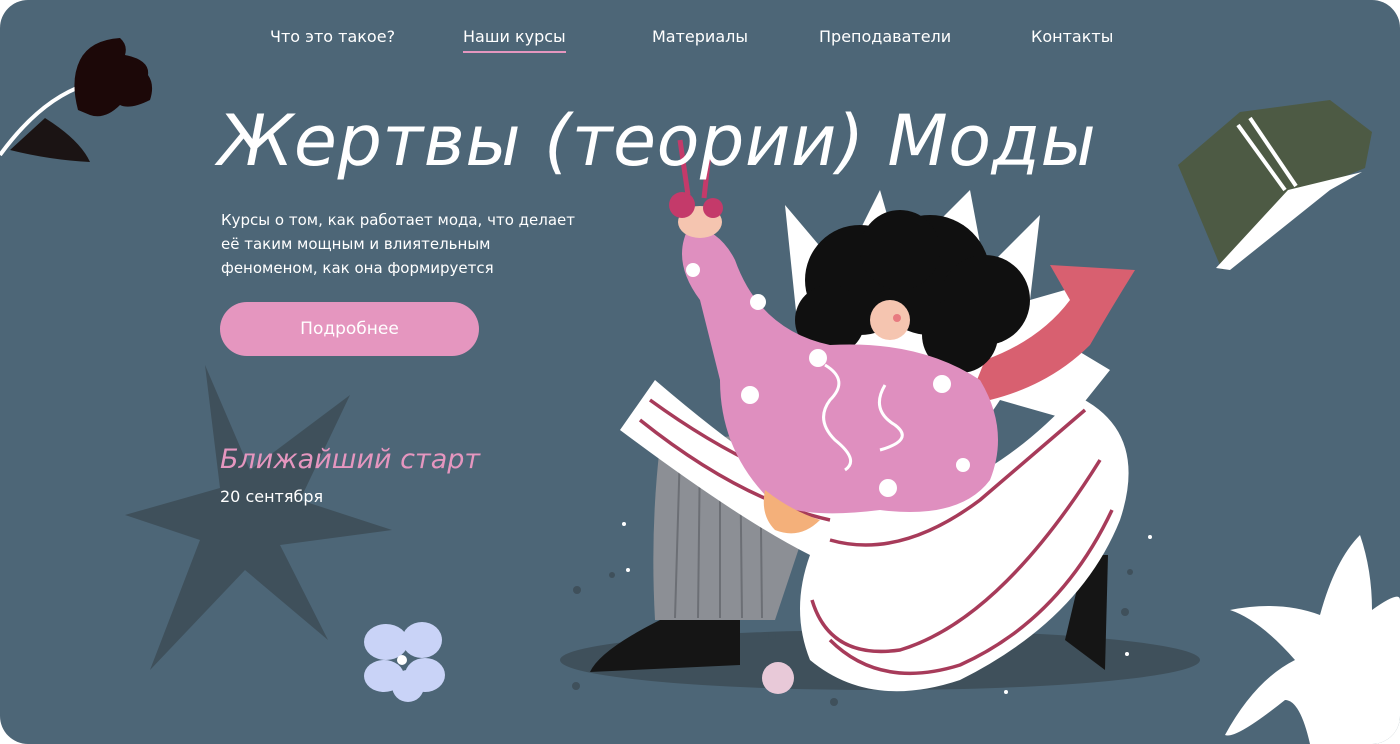 The height and width of the screenshot is (744, 1400). I want to click on nav-item-what-is-it: Что это такое?, so click(332, 36).